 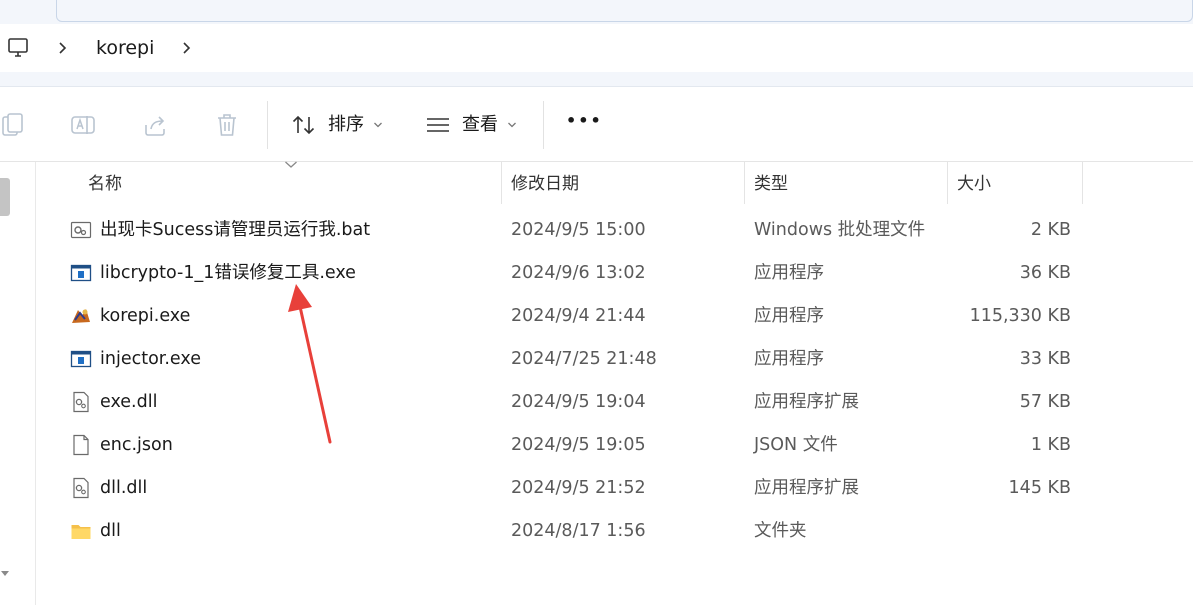 I want to click on column-header-modified-label: 修改日期, so click(x=545, y=184).